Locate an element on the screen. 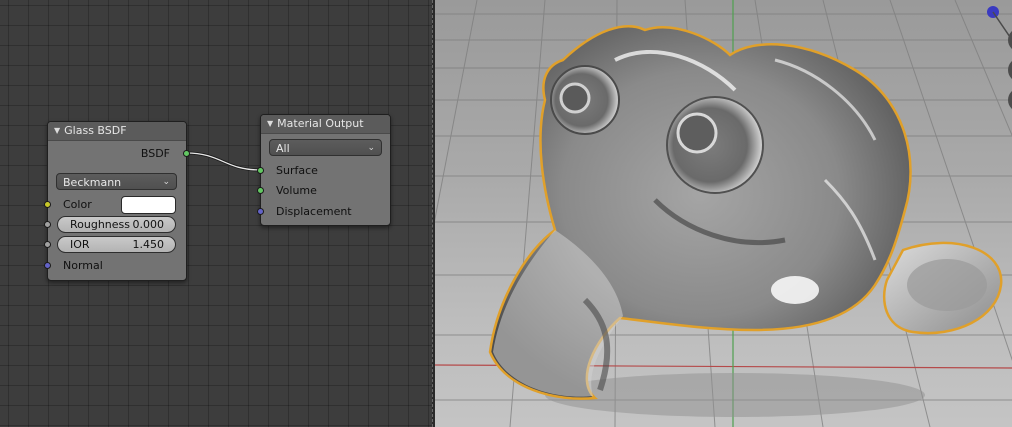  navigation-gizmo is located at coordinates (999, 59).